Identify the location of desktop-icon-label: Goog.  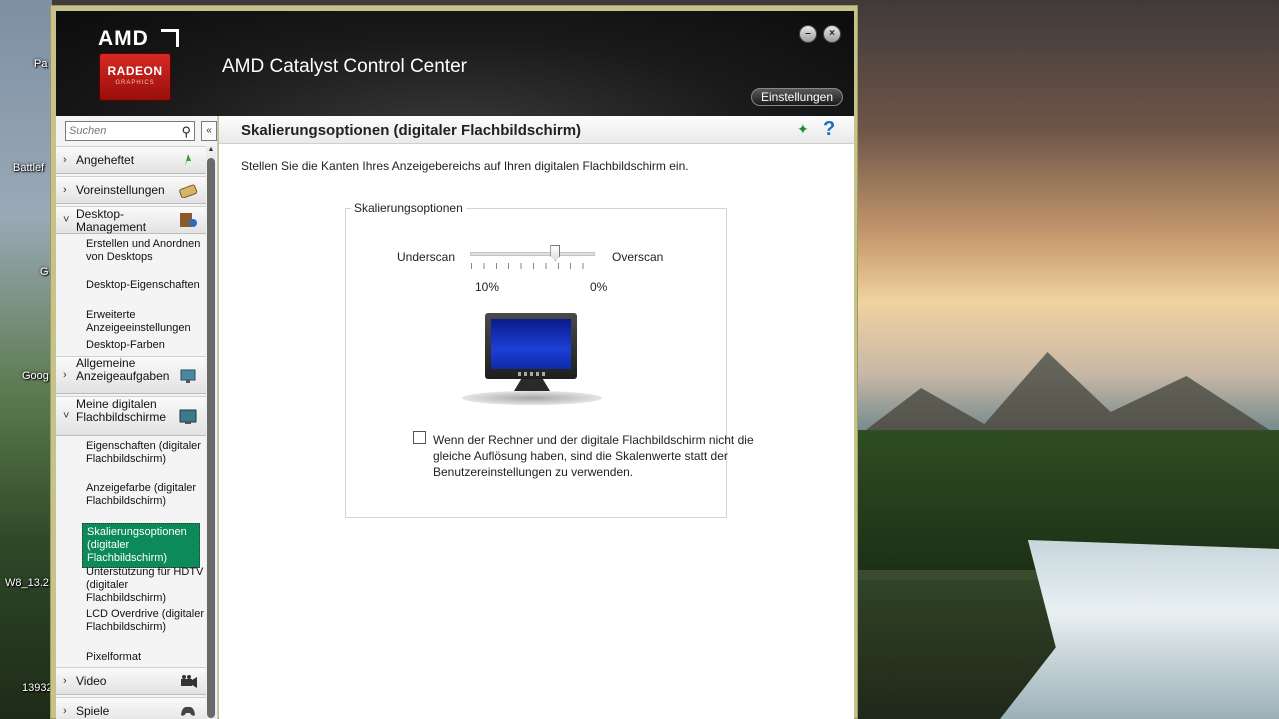
(35, 376).